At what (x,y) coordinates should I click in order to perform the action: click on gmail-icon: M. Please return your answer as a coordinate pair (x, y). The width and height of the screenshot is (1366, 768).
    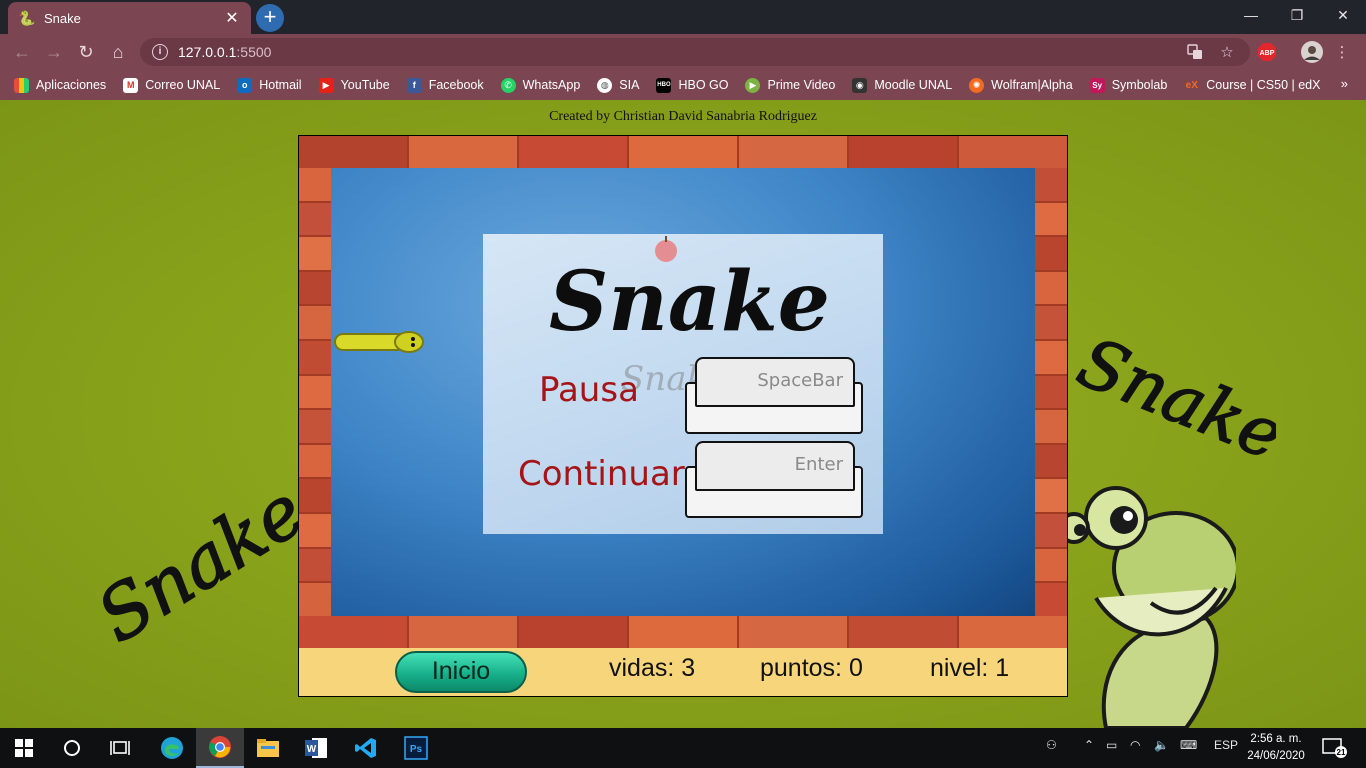
    Looking at the image, I should click on (131, 85).